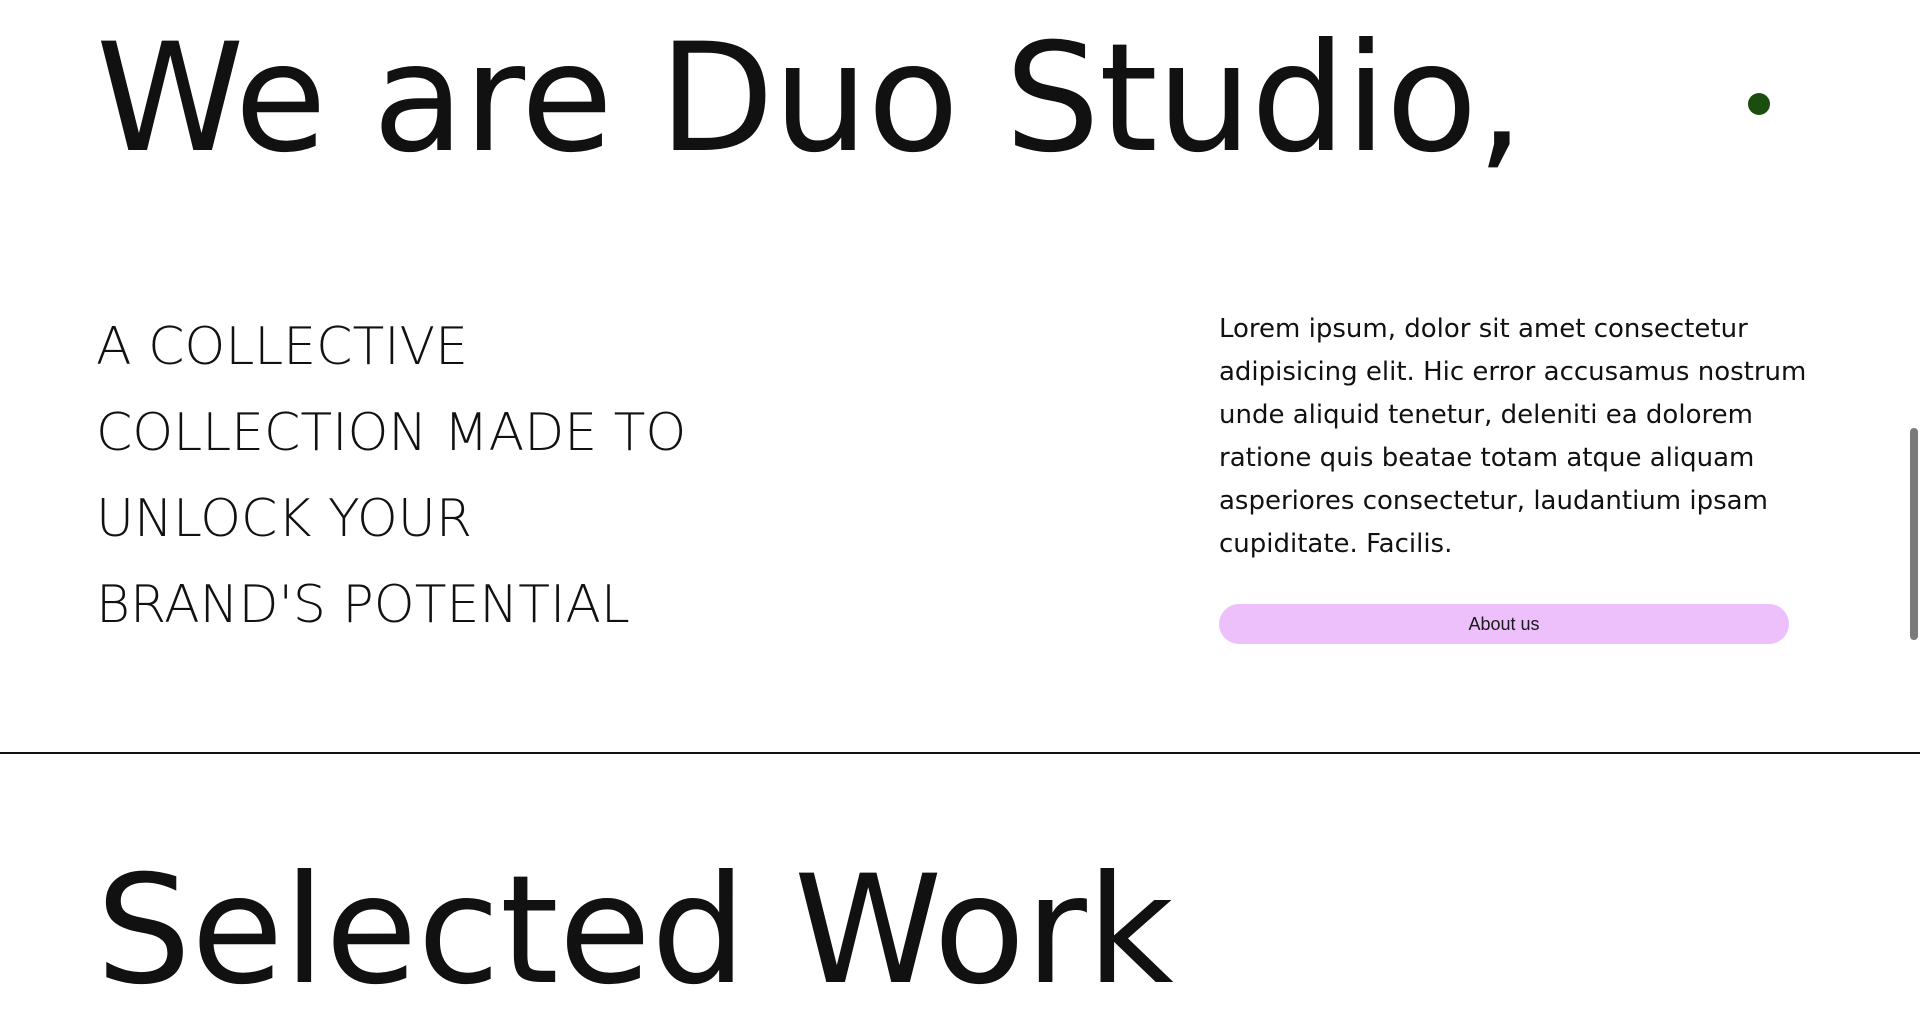  What do you see at coordinates (810, 99) in the screenshot?
I see `hero-title: We are Duo Studio,` at bounding box center [810, 99].